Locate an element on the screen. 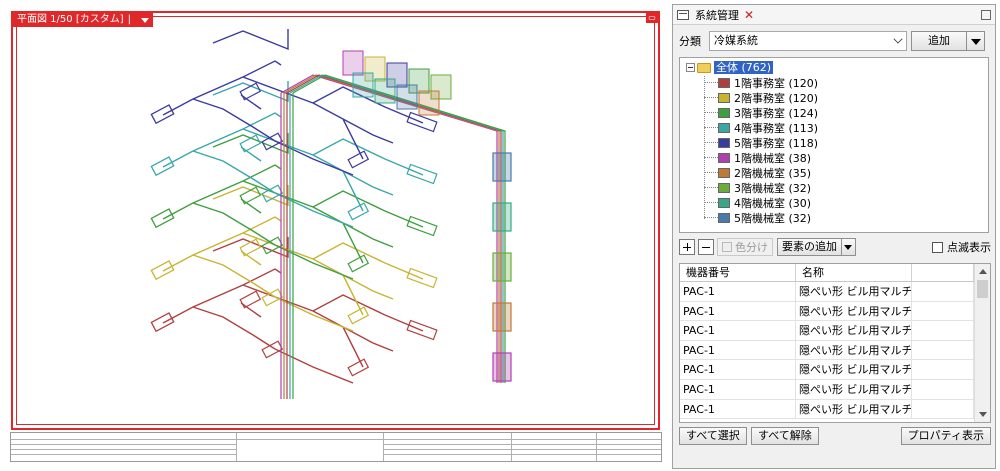  pin-icon is located at coordinates (986, 14).